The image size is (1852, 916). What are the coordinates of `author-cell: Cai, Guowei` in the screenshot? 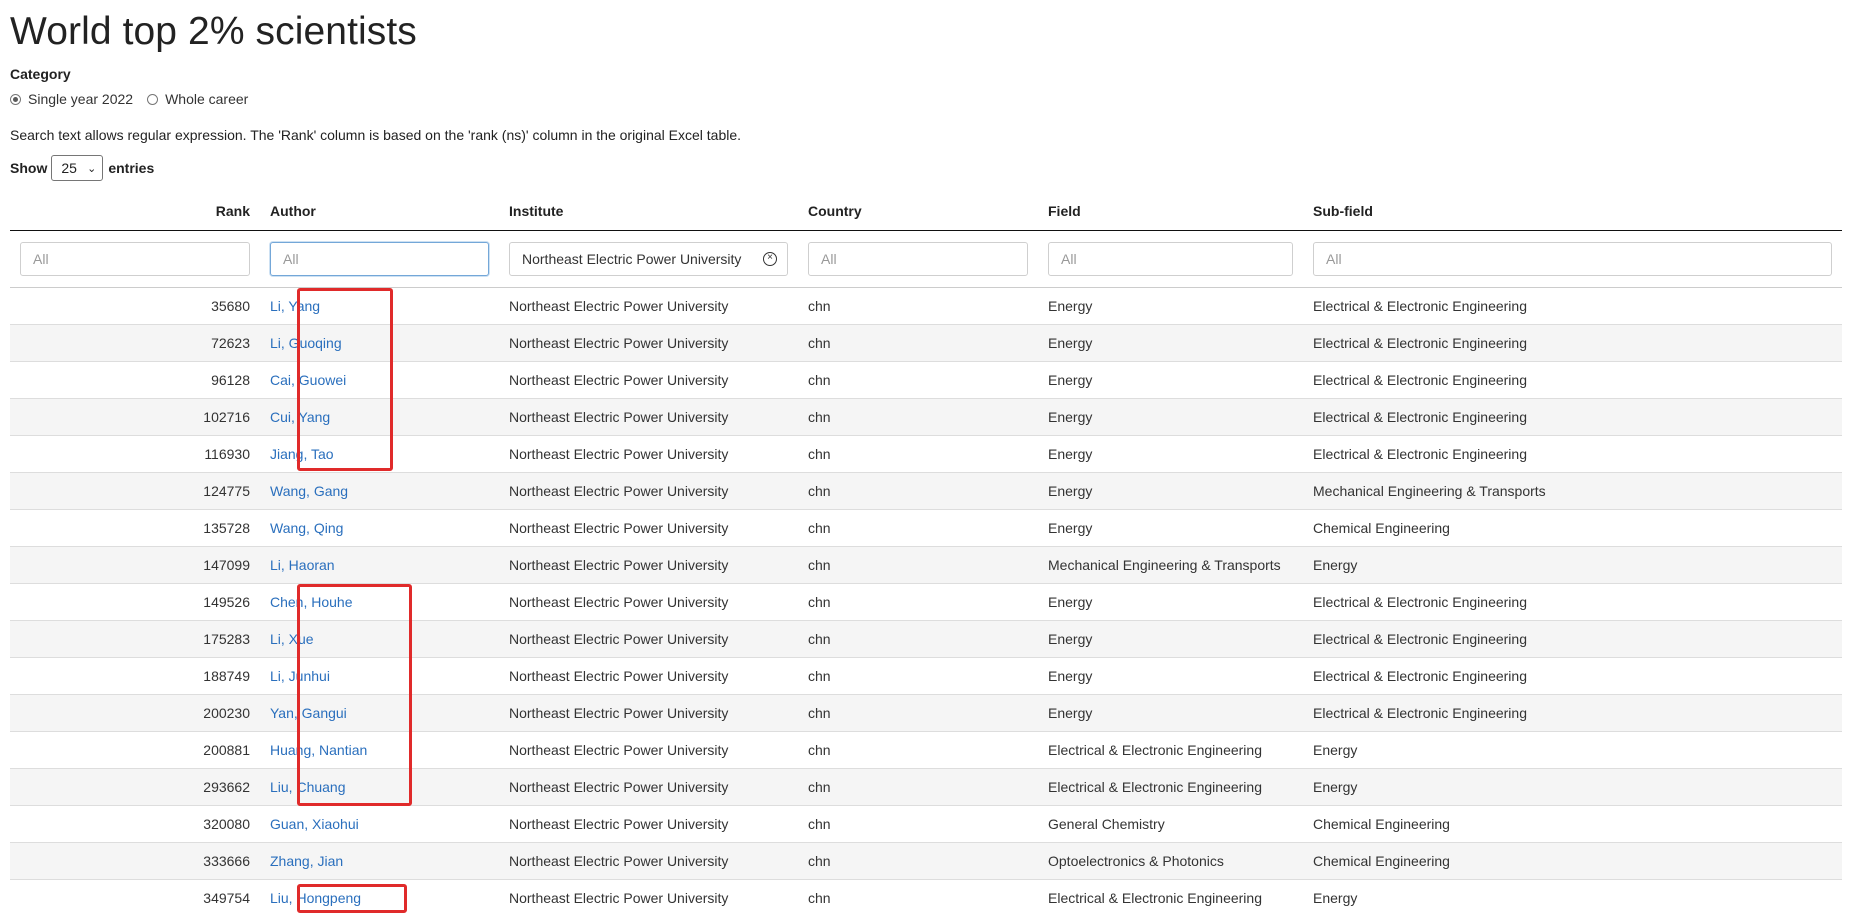 It's located at (379, 380).